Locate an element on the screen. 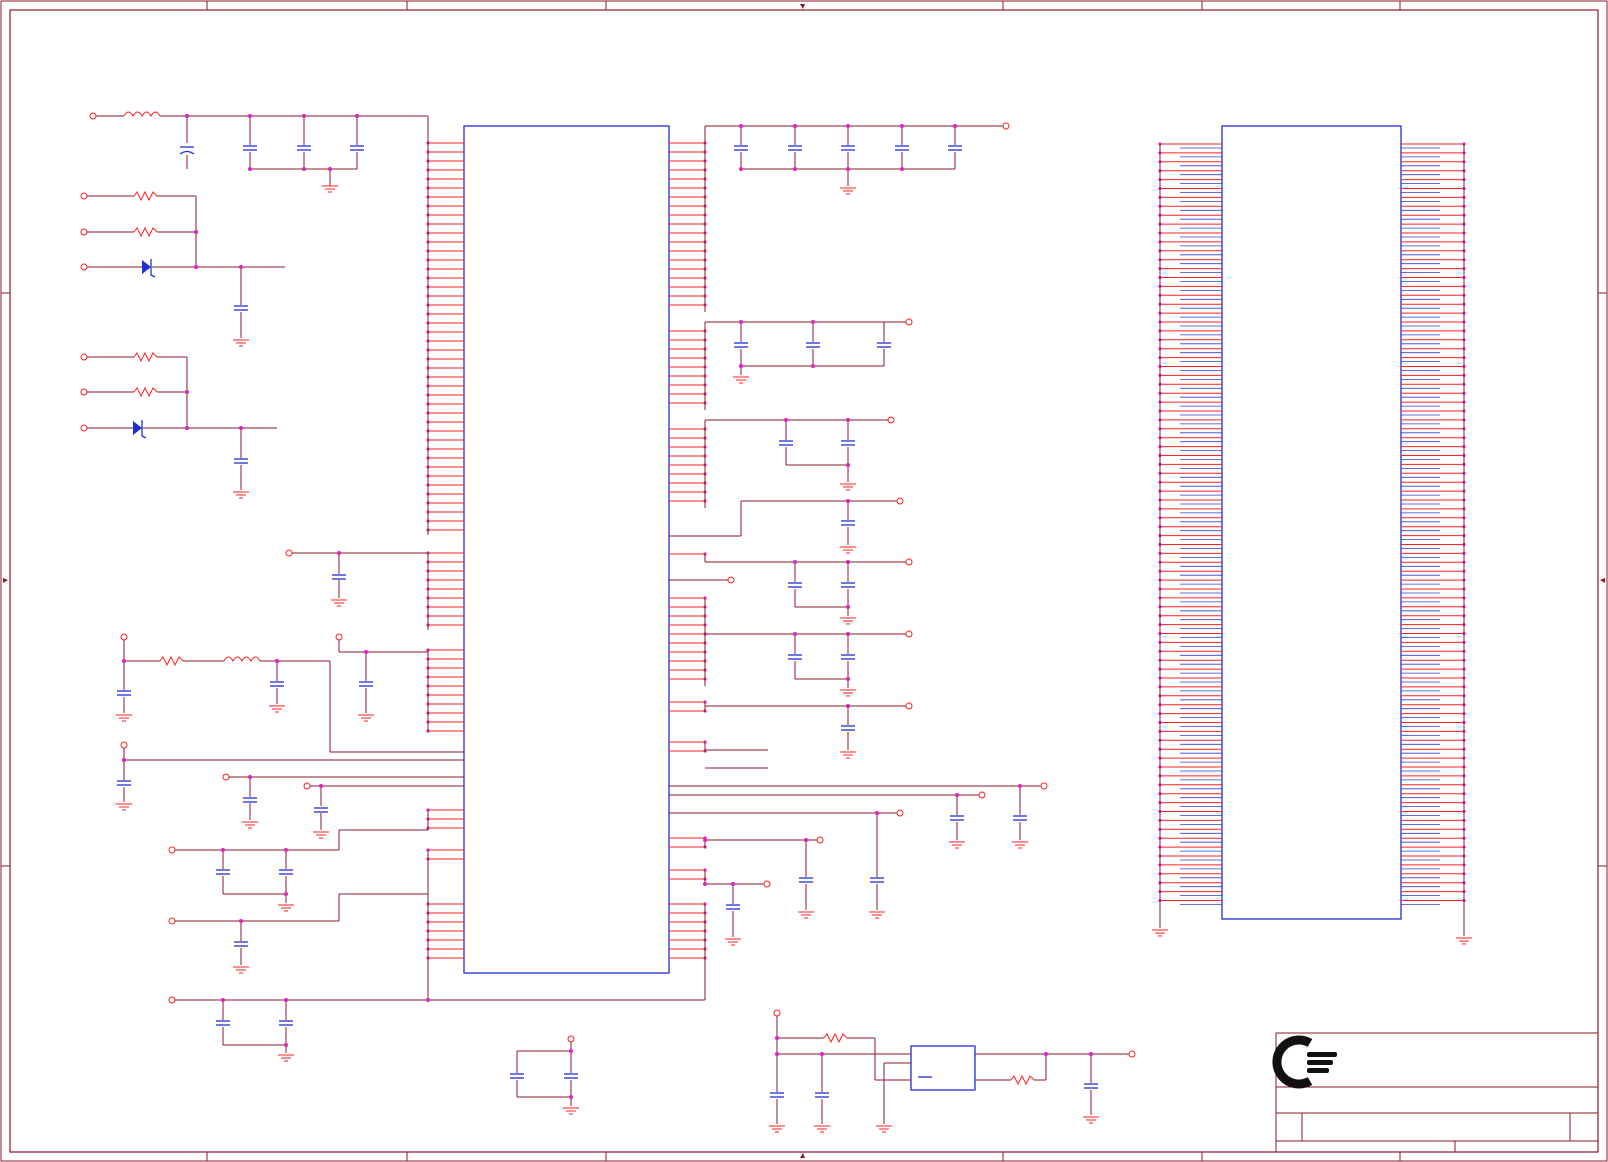  company-logo is located at coordinates (1304, 1062).